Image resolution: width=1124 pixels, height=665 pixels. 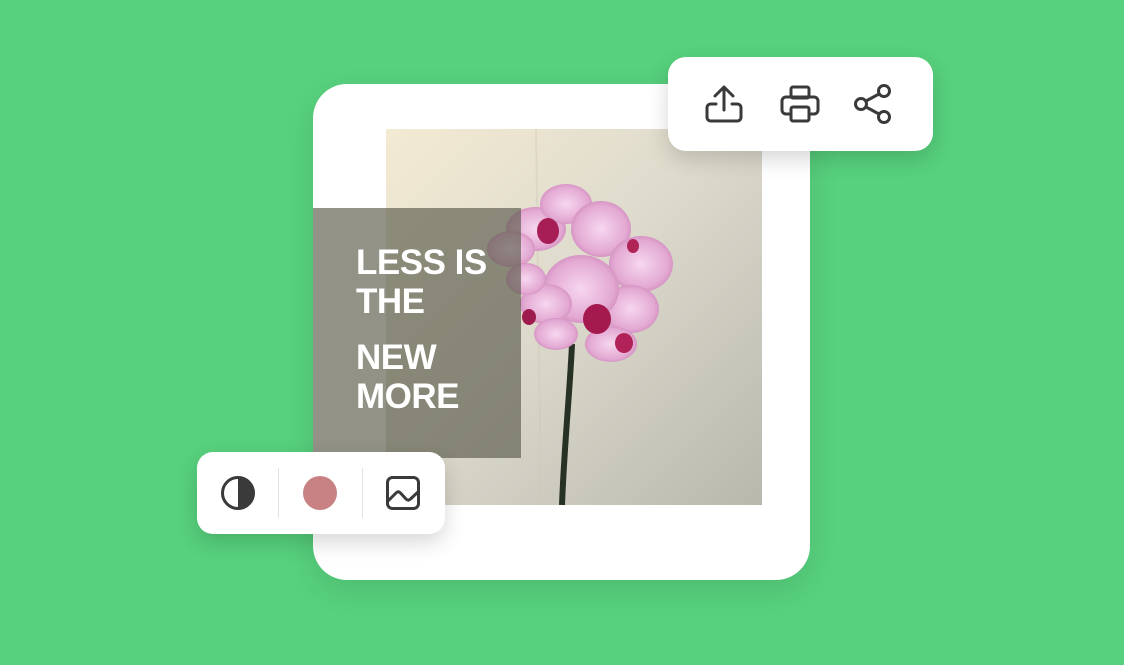 I want to click on poster-headline: LESS IS THE NEW MORE, so click(x=436, y=329).